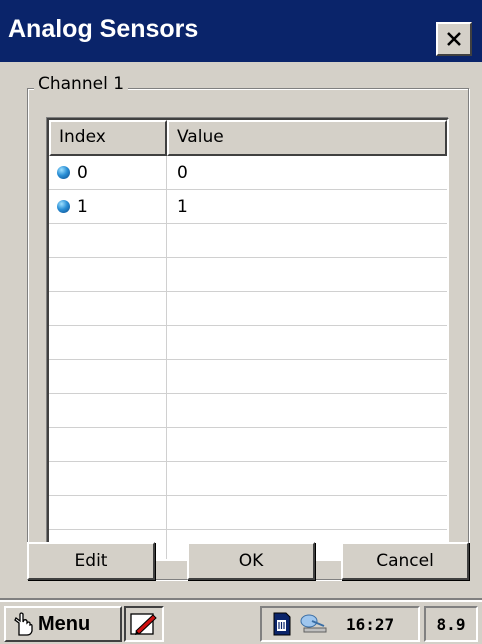  What do you see at coordinates (81, 84) in the screenshot?
I see `groupbox-label: Channel 1` at bounding box center [81, 84].